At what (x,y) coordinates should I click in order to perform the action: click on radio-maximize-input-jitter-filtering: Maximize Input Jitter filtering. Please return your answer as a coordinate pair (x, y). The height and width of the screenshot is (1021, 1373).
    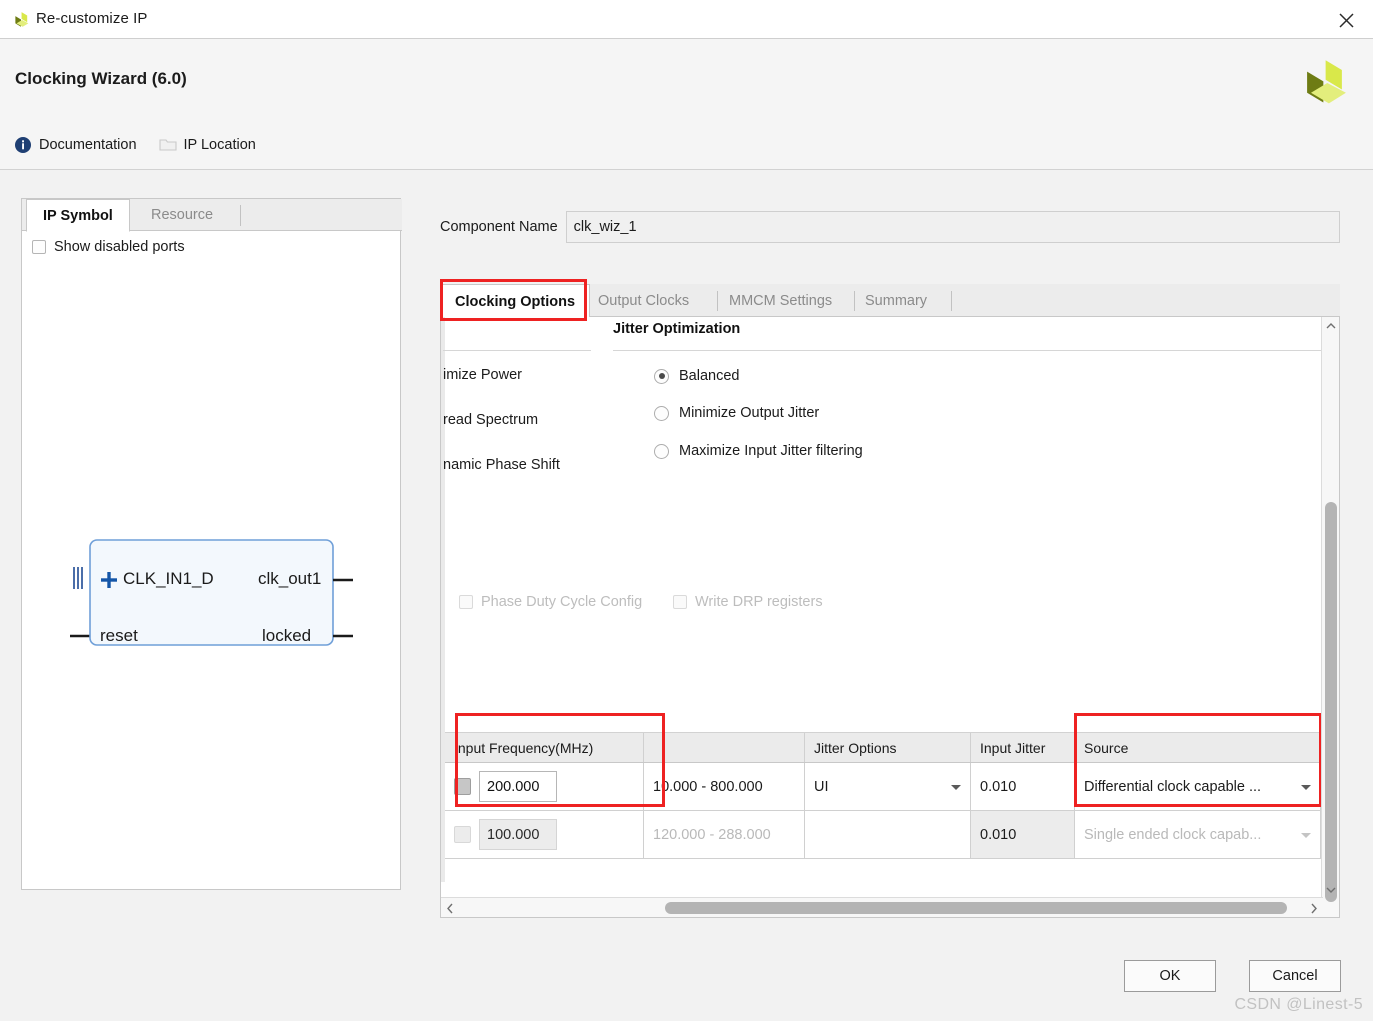
    Looking at the image, I should click on (758, 451).